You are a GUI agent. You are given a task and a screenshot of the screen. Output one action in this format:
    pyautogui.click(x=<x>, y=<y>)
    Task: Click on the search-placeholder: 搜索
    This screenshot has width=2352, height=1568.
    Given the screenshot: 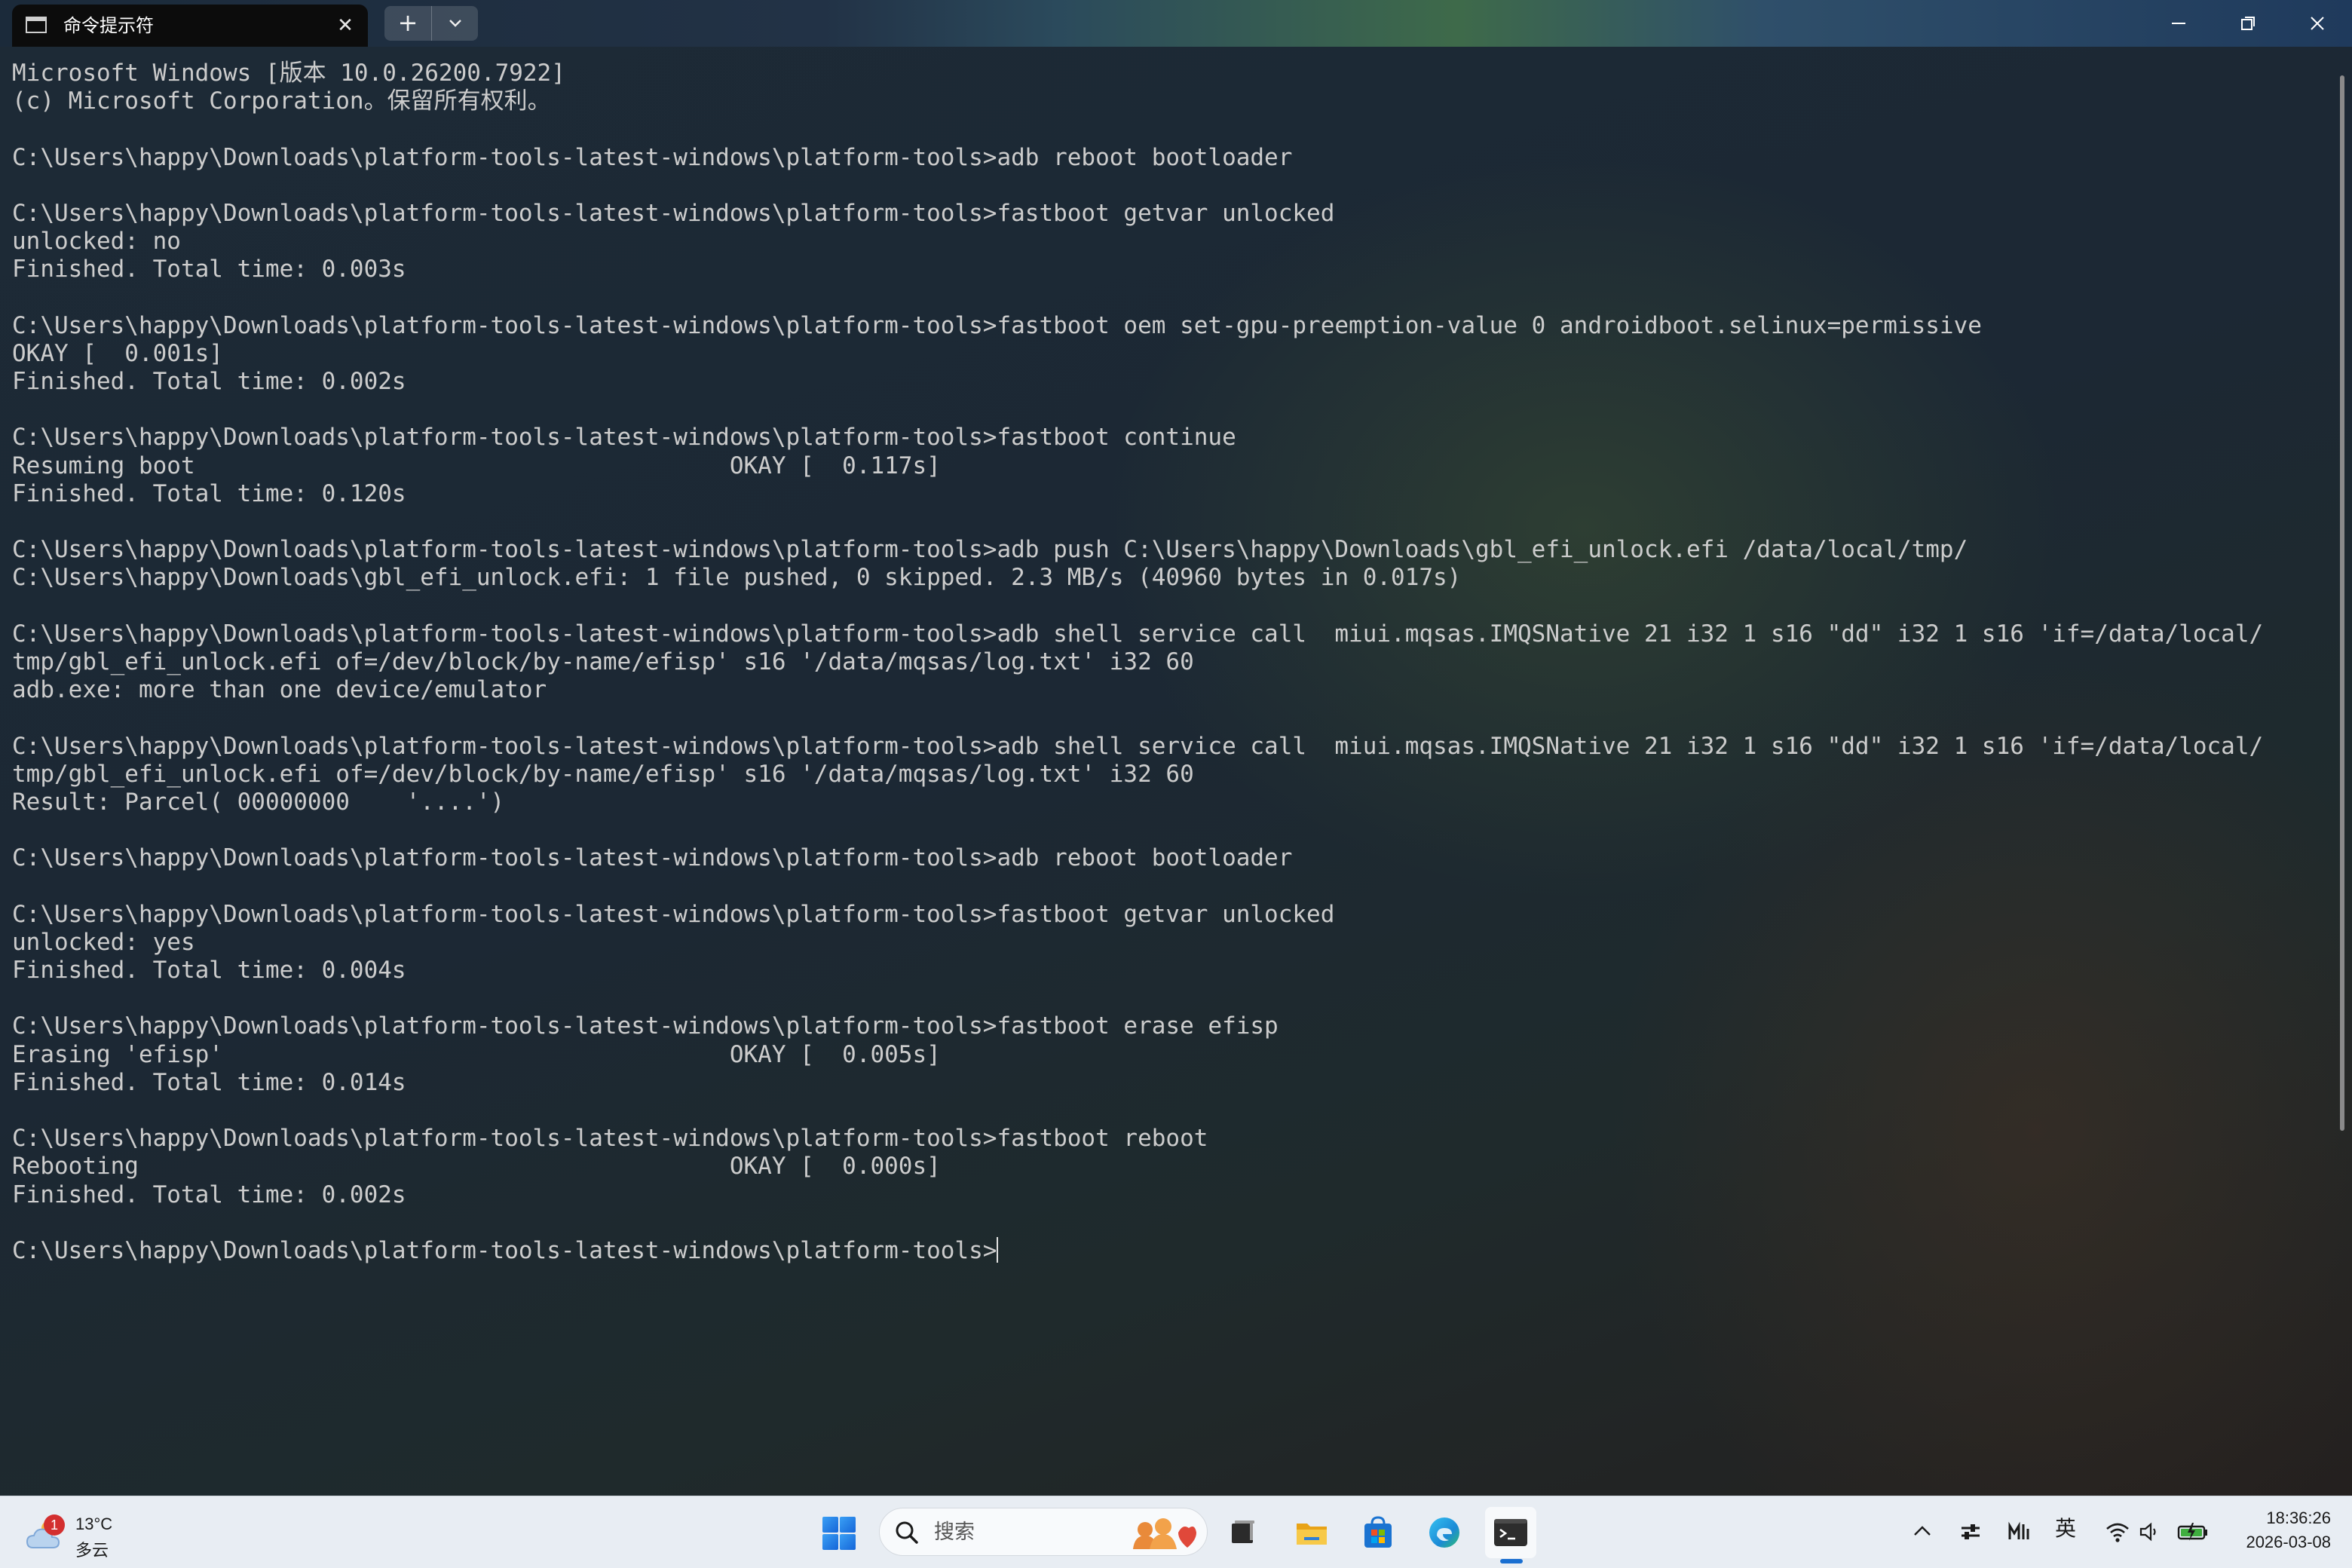 What is the action you would take?
    pyautogui.click(x=954, y=1532)
    